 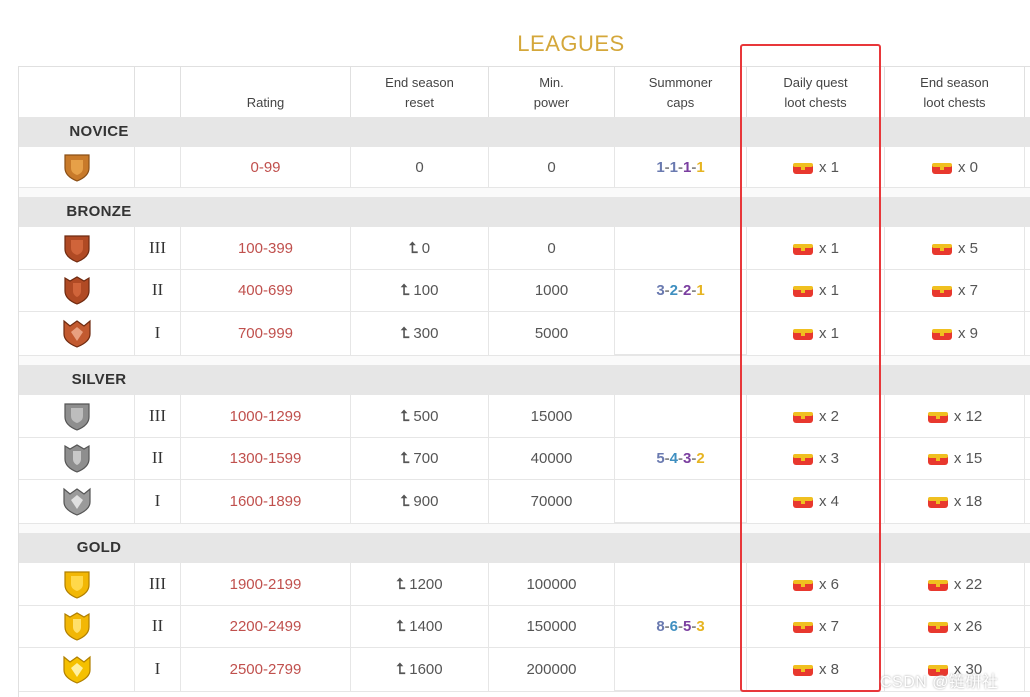 What do you see at coordinates (420, 669) in the screenshot?
I see `reset-value: ⮤ 1600` at bounding box center [420, 669].